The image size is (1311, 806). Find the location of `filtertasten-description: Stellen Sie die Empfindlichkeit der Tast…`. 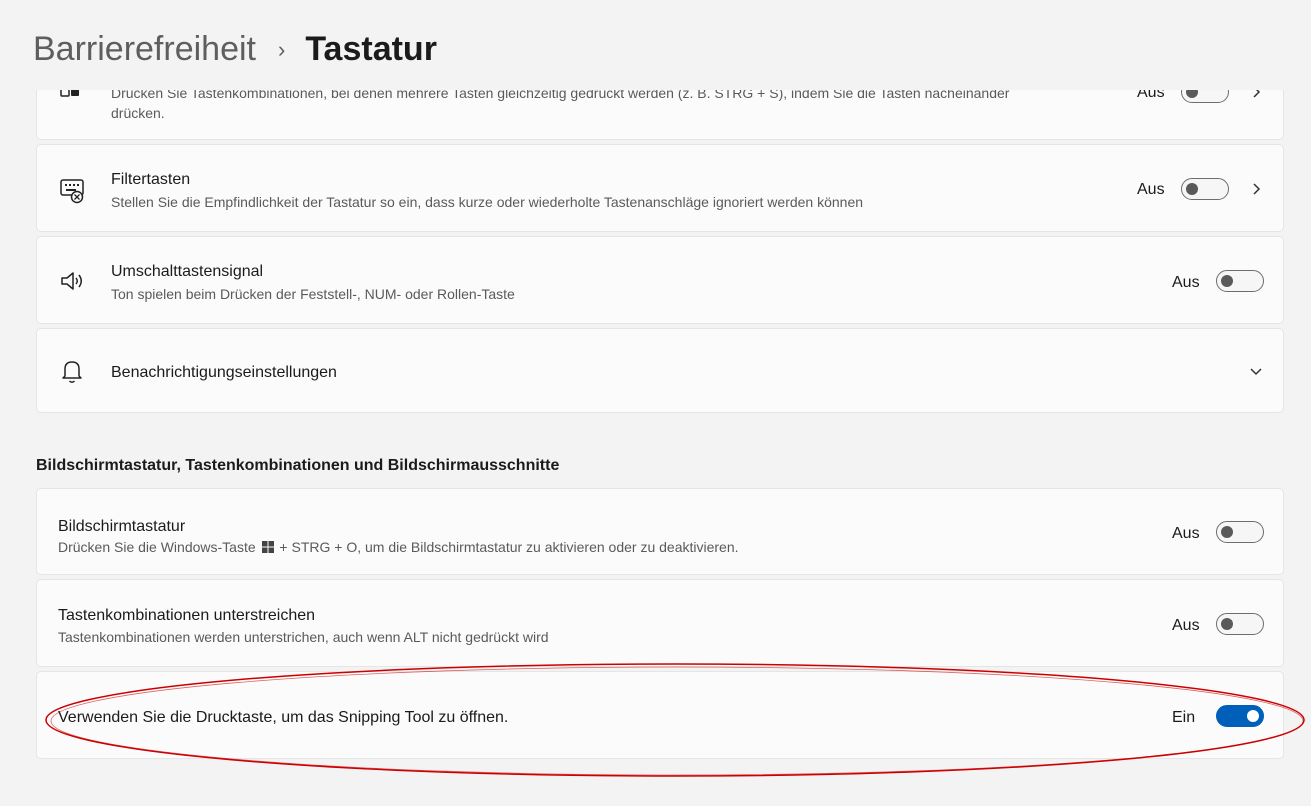

filtertasten-description: Stellen Sie die Empfindlichkeit der Tast… is located at coordinates (487, 202).